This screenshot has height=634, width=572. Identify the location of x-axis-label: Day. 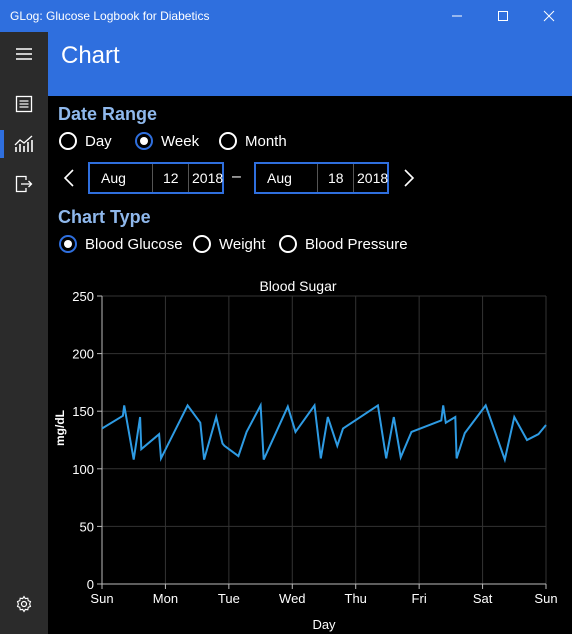
(324, 624).